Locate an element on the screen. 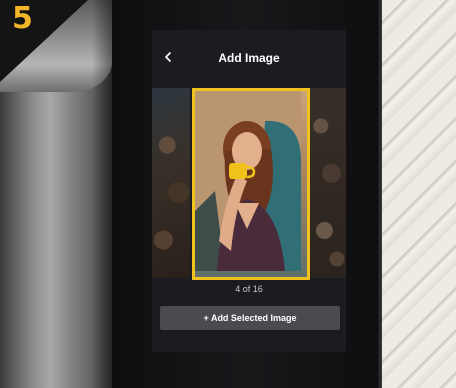 The height and width of the screenshot is (388, 456). next-image-thumbnail is located at coordinates (328, 183).